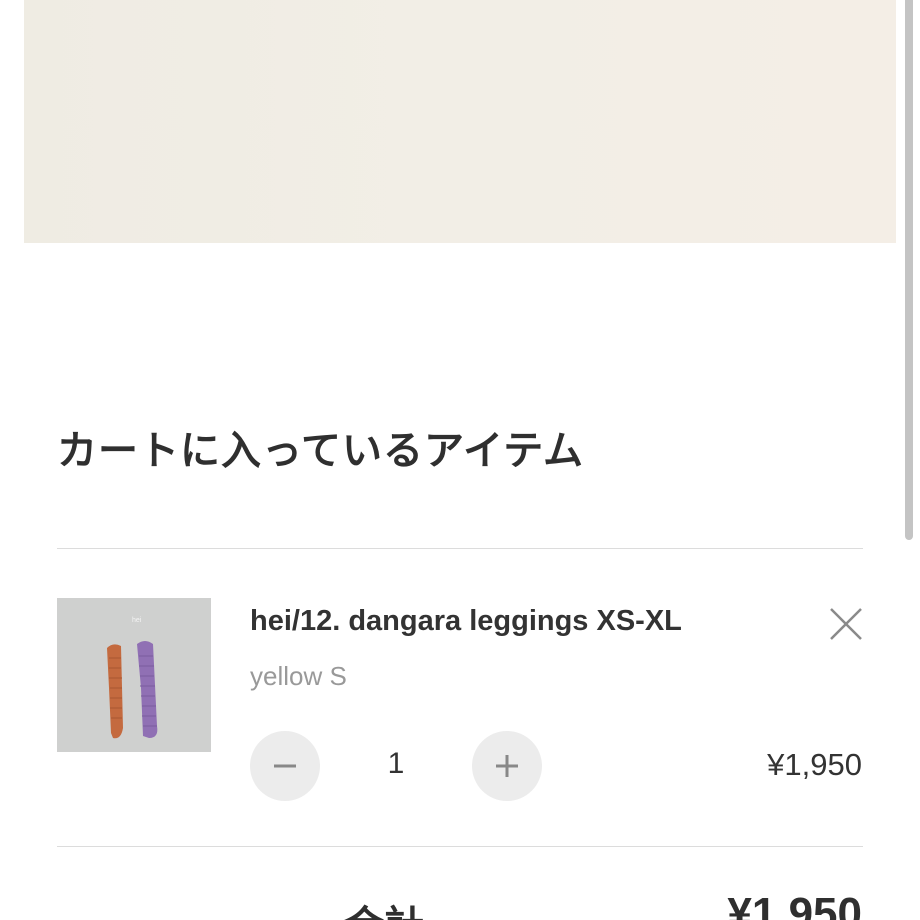 The height and width of the screenshot is (920, 920). I want to click on quantity-value: 1, so click(396, 763).